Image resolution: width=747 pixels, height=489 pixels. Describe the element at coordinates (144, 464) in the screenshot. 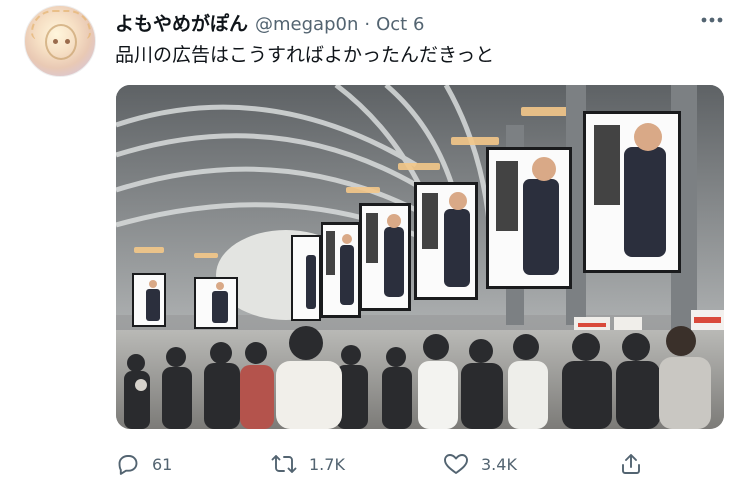

I see `reply-button: 61` at that location.